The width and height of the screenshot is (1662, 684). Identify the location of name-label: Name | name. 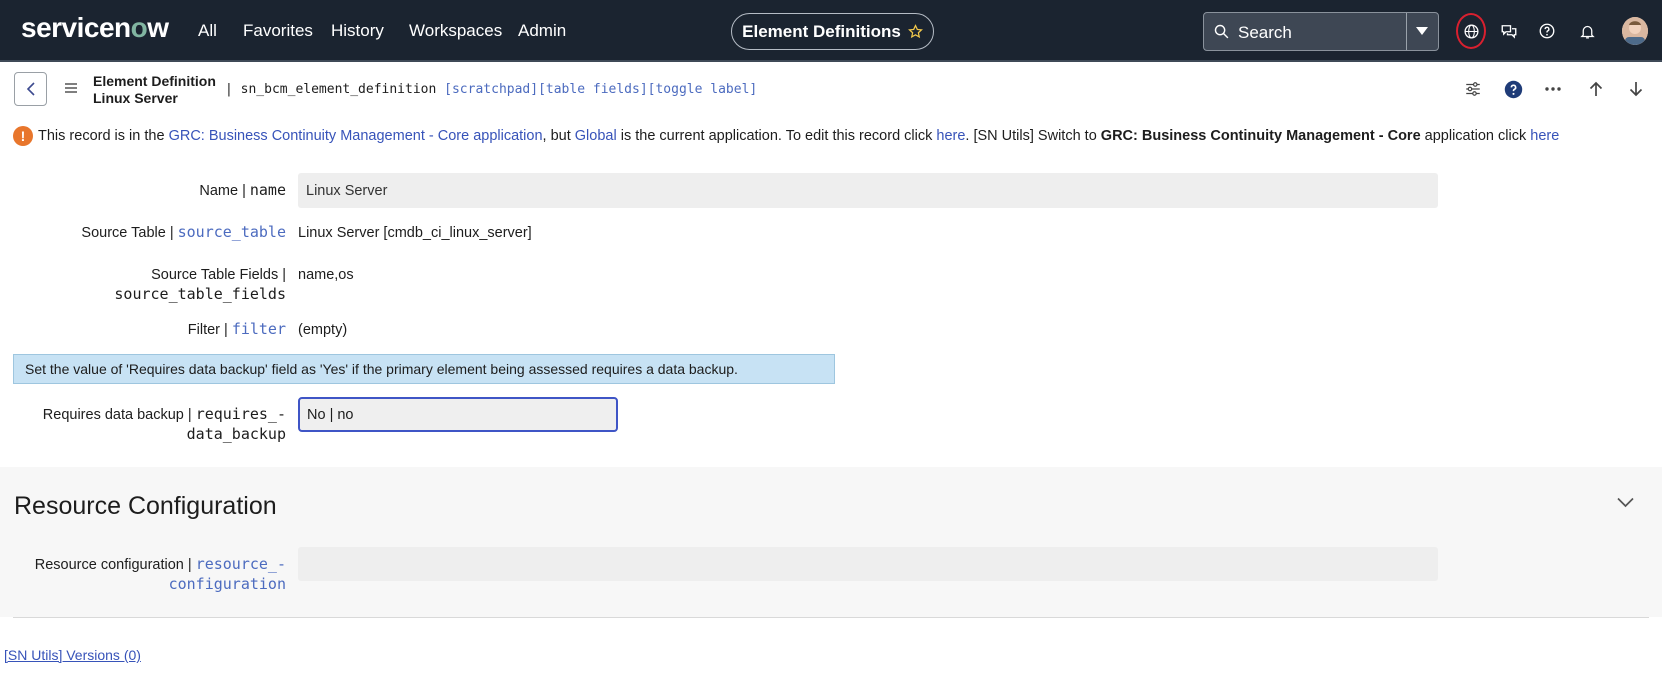
(173, 191).